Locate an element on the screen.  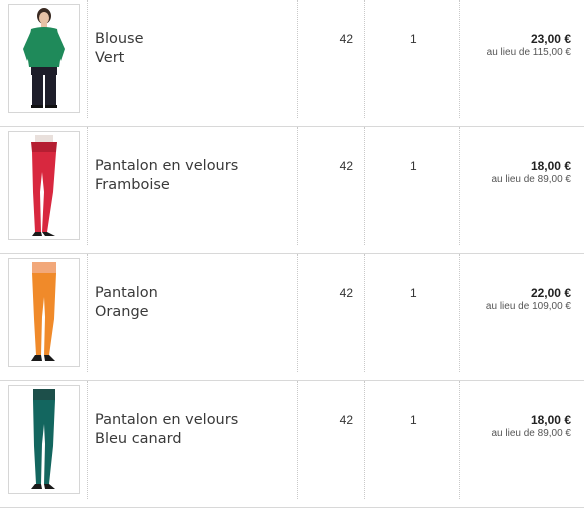
product-name-cell: Pantalon Orange is located at coordinates (193, 313).